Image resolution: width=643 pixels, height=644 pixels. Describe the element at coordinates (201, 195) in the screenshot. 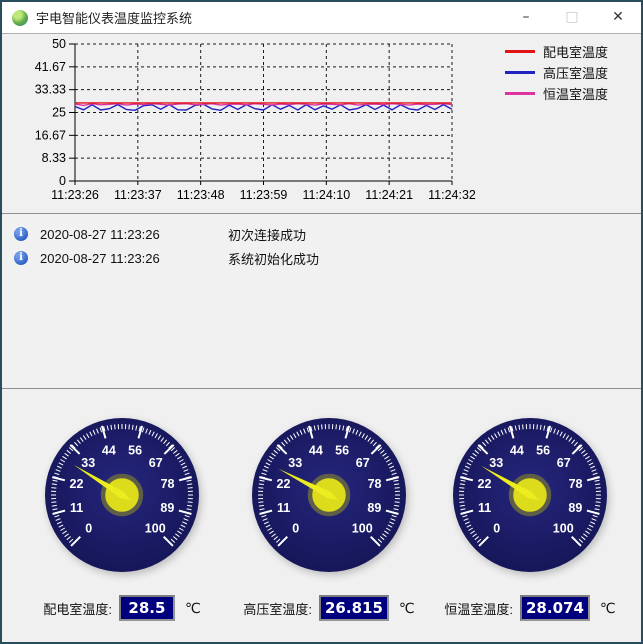

I see `x-tick-label: 11:23:48` at that location.